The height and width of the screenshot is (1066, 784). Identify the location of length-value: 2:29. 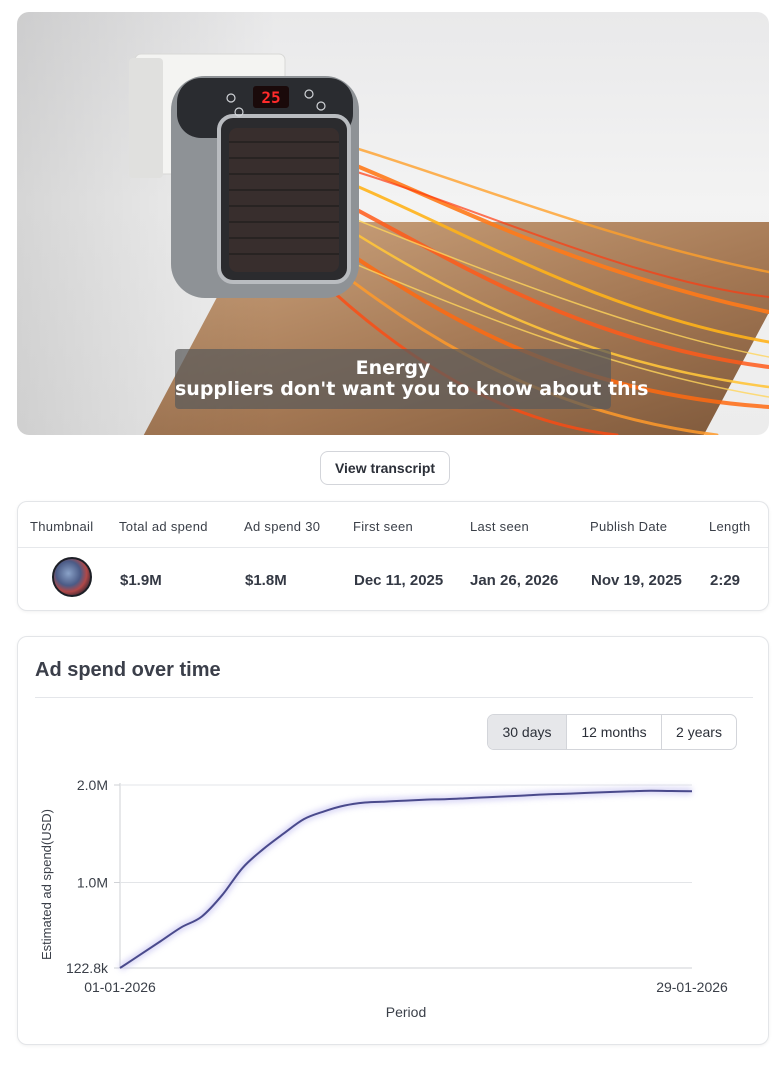
(725, 580).